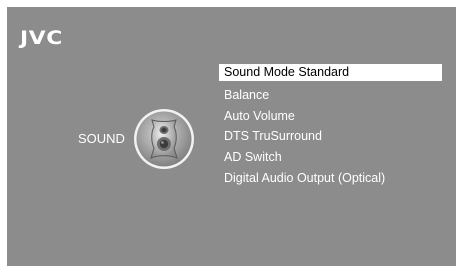 The image size is (463, 273). What do you see at coordinates (330, 136) in the screenshot?
I see `menu-item-dts-trusurround: DTS TruSurround` at bounding box center [330, 136].